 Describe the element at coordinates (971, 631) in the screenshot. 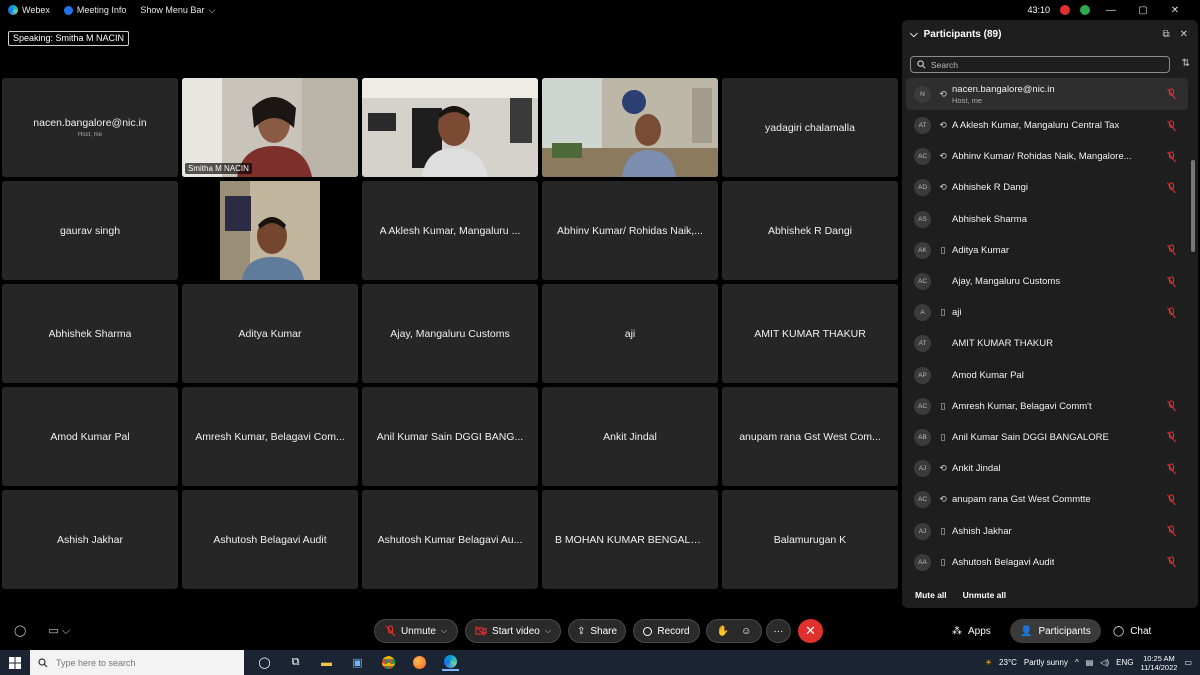

I see `apps-button: ⁂ Apps` at that location.